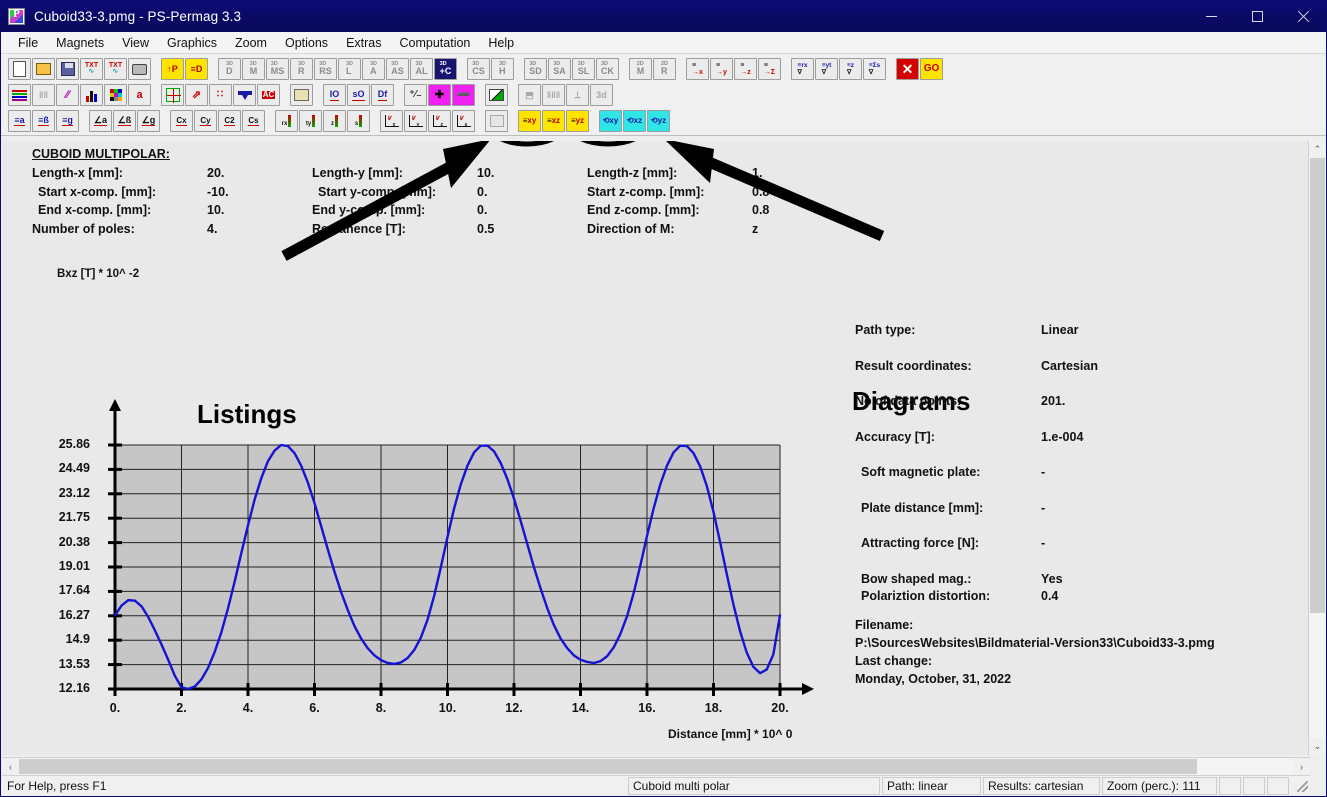 This screenshot has height=797, width=1327. What do you see at coordinates (529, 121) in the screenshot?
I see `listing-xy-button: ≡xy` at bounding box center [529, 121].